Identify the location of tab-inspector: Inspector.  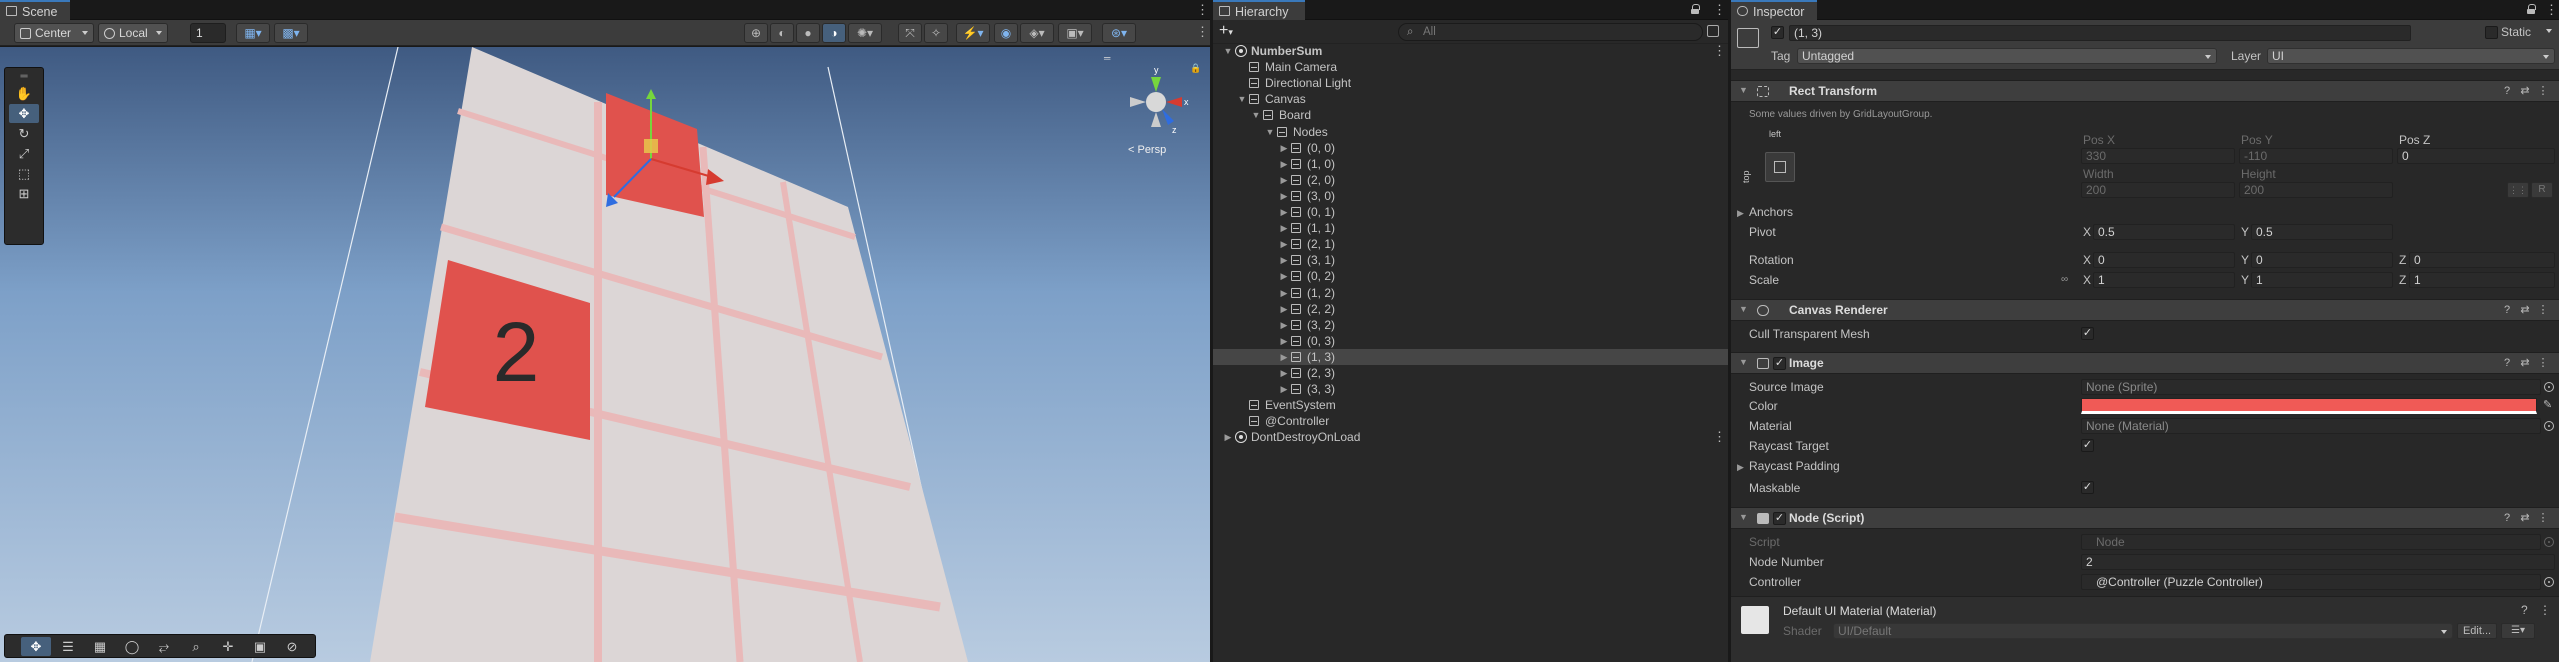
(1774, 10).